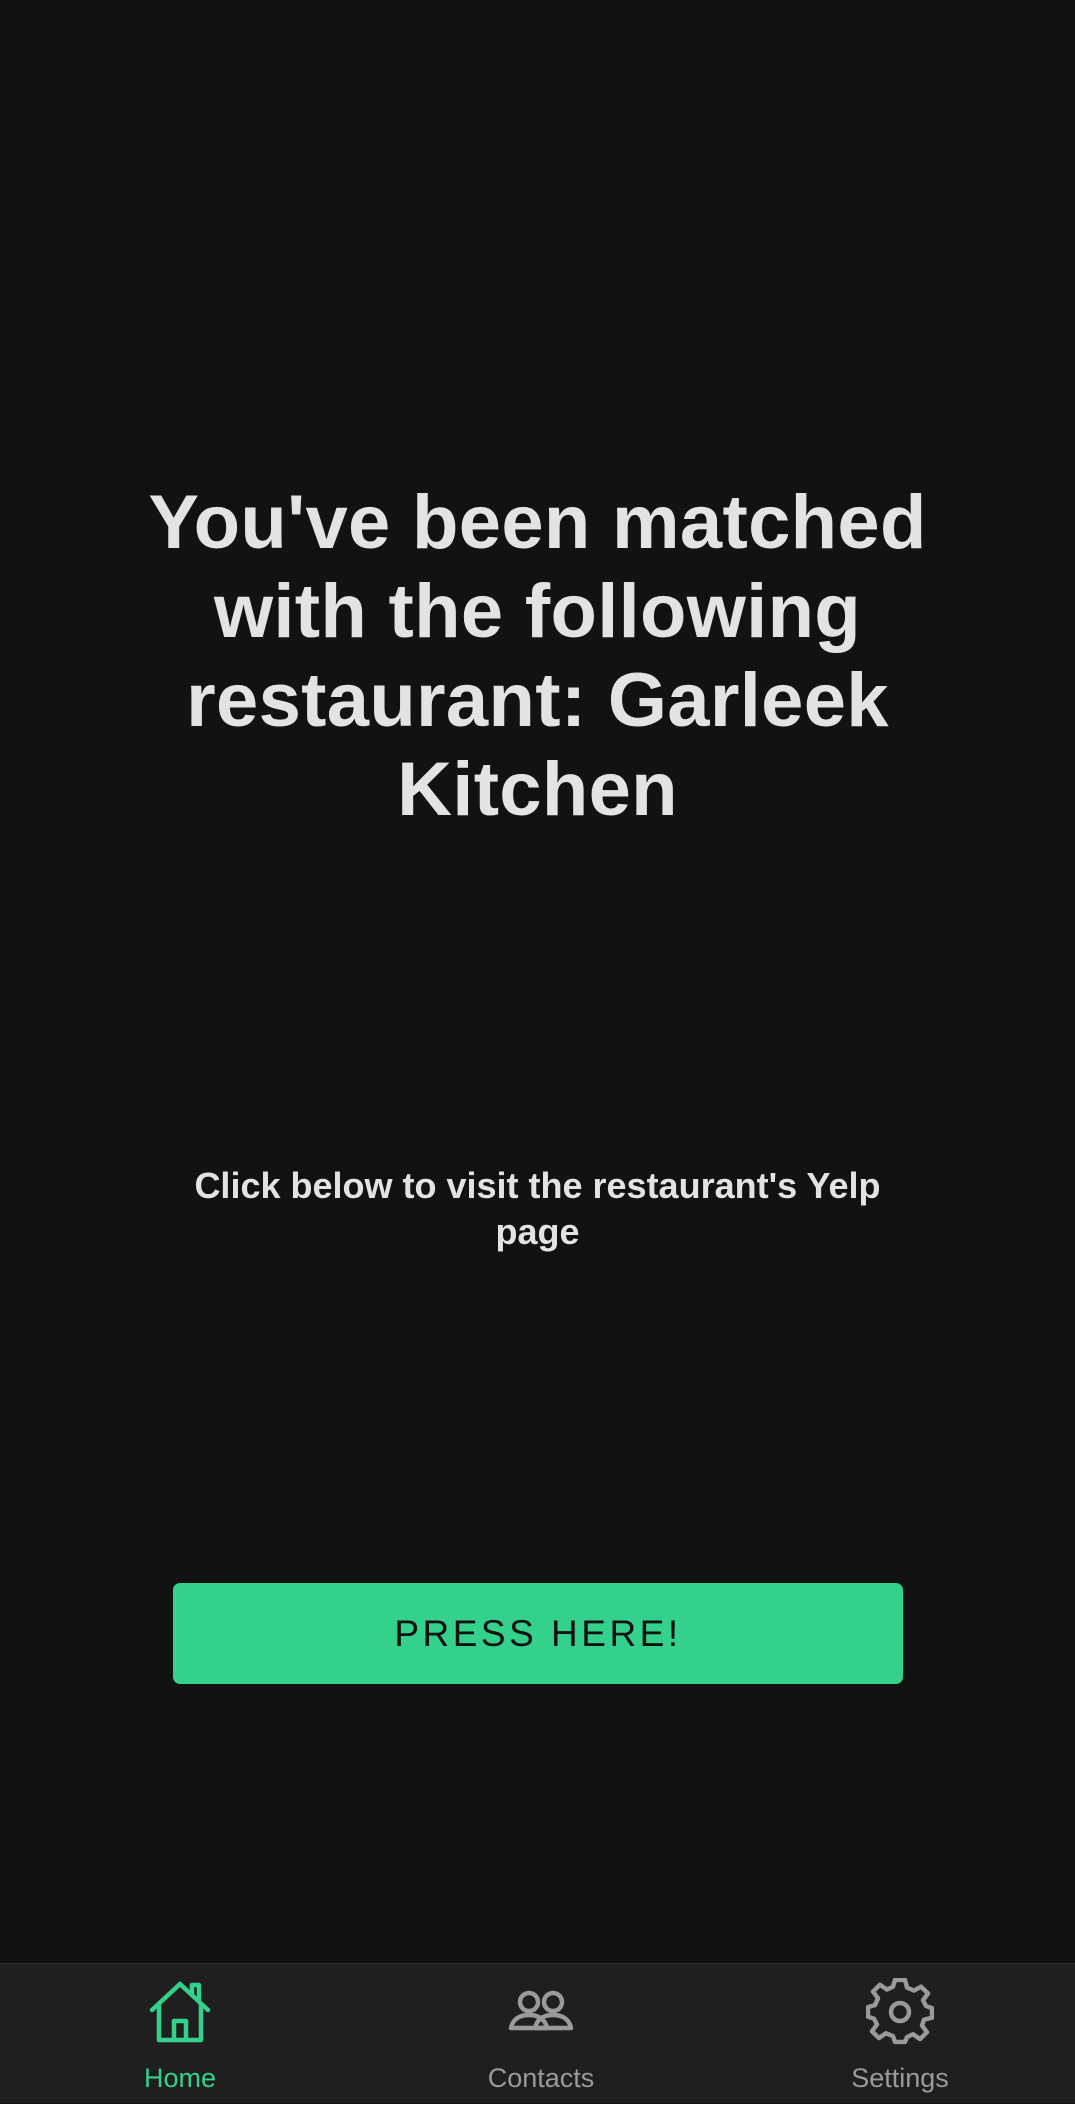 The width and height of the screenshot is (1075, 2104). I want to click on press-here-label: PRESS HERE!, so click(538, 1633).